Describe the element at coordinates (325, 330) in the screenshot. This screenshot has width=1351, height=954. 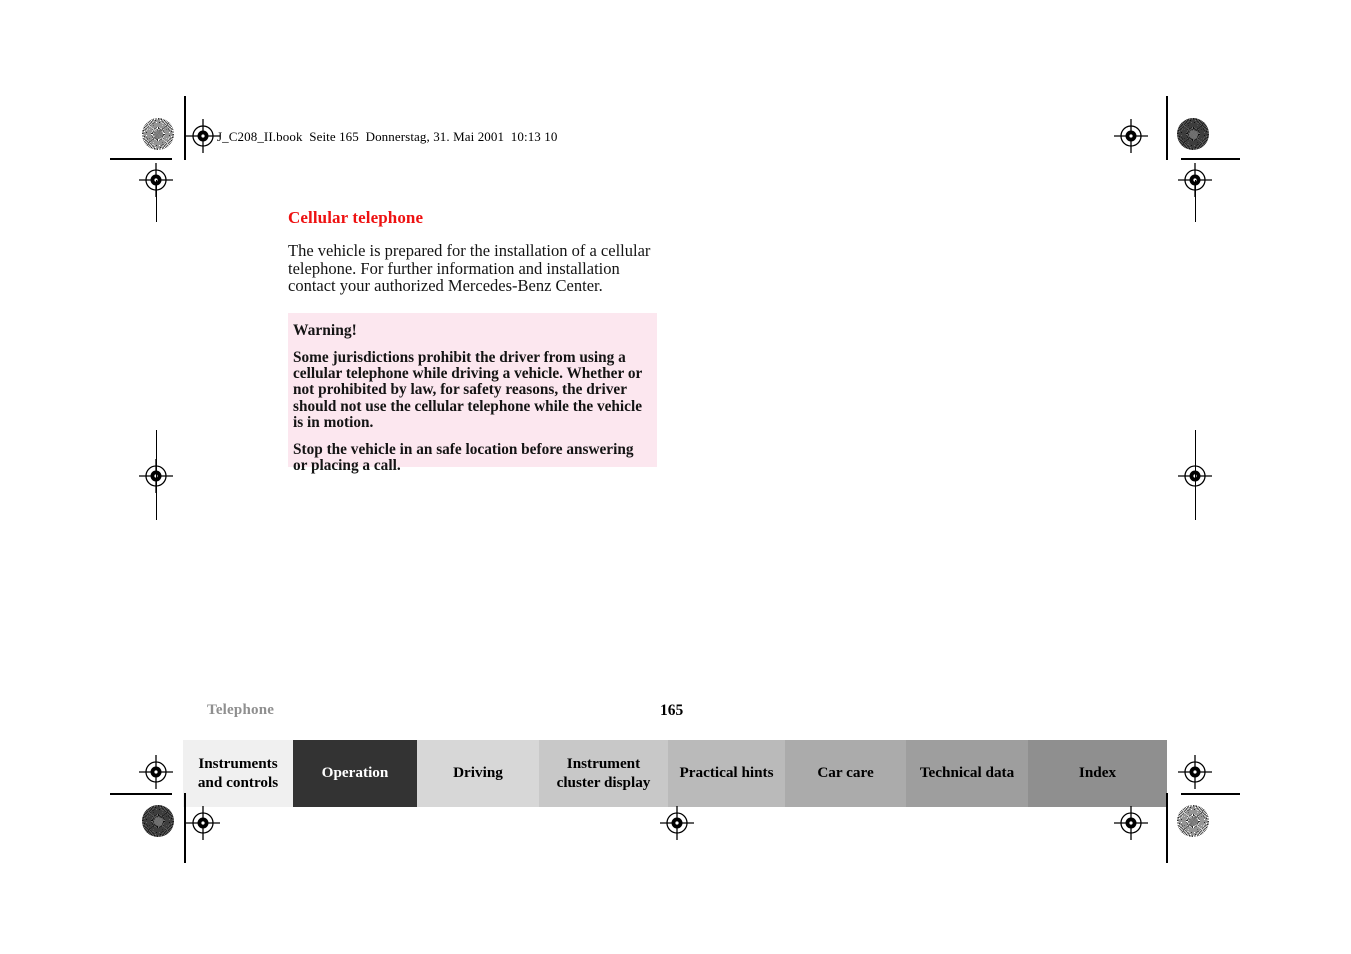
I see `warning-title: Warning!` at that location.